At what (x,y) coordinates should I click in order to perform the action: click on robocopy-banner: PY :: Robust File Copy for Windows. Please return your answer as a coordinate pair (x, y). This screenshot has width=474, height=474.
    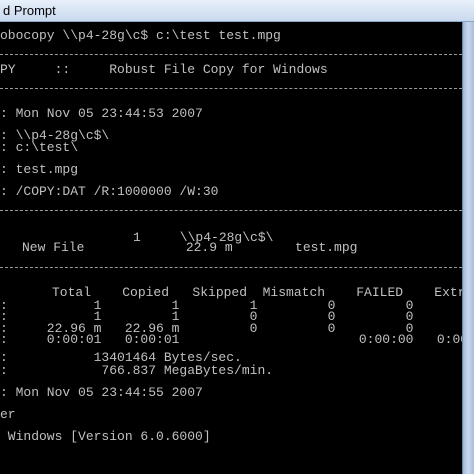
    Looking at the image, I should click on (164, 69).